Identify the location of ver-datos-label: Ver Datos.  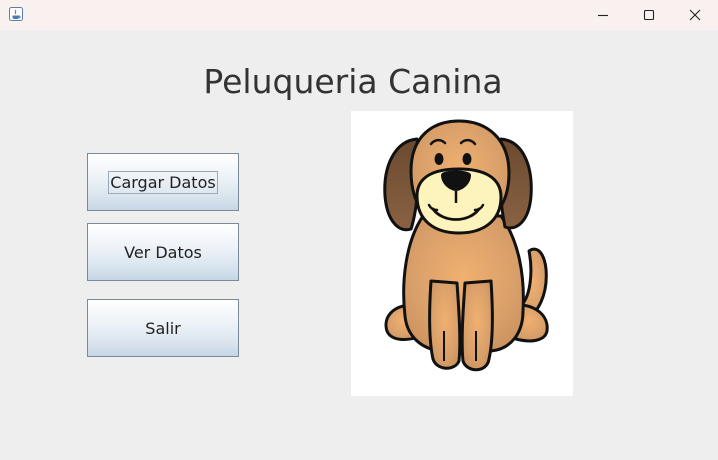
(163, 252).